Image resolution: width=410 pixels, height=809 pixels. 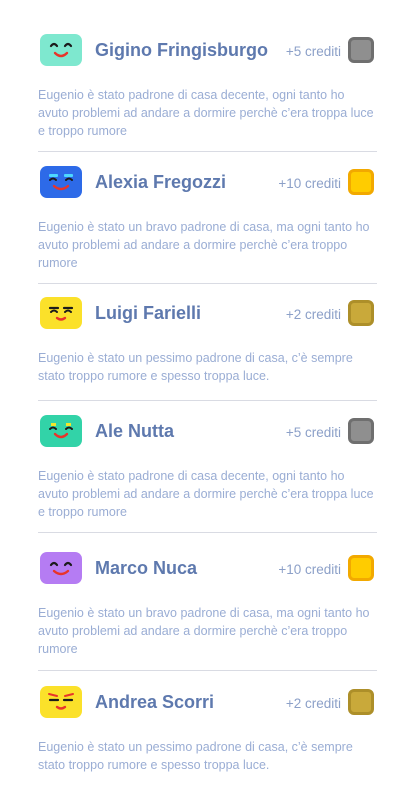 I want to click on reviewer-name: Luigi Farielli, so click(x=148, y=313).